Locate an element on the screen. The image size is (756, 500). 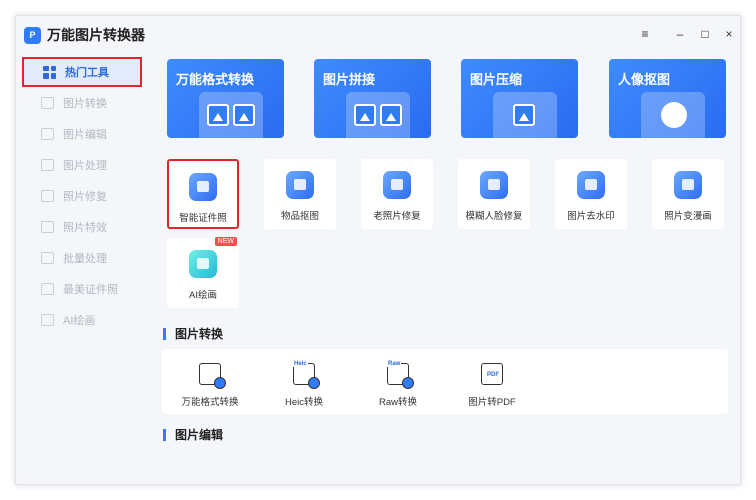
sidebar-item-label: AI绘画 is located at coordinates (79, 321).